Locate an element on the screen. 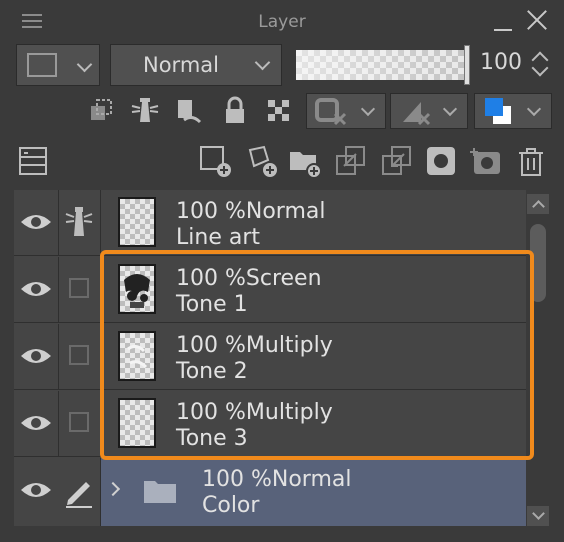 This screenshot has height=542, width=564. merge-with-layer-below-icon is located at coordinates (397, 161).